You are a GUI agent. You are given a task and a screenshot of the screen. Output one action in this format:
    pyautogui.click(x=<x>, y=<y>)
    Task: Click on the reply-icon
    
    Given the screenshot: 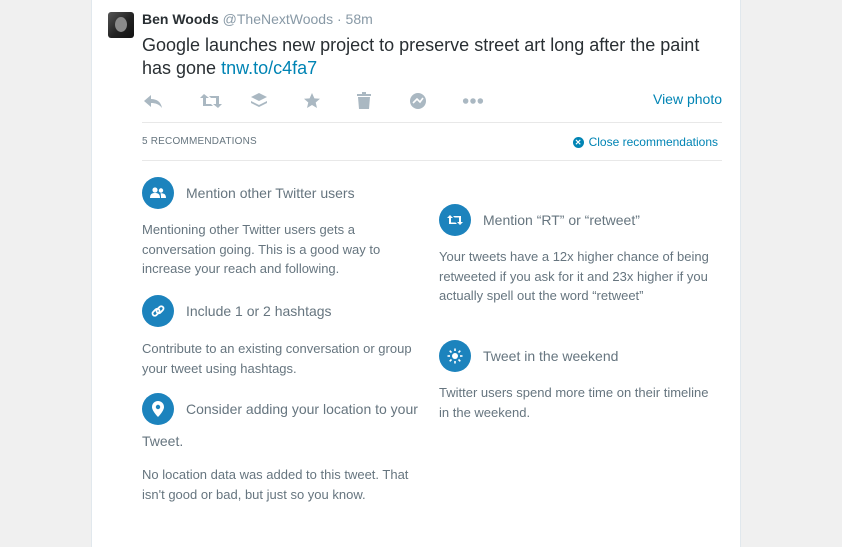 What is the action you would take?
    pyautogui.click(x=153, y=101)
    